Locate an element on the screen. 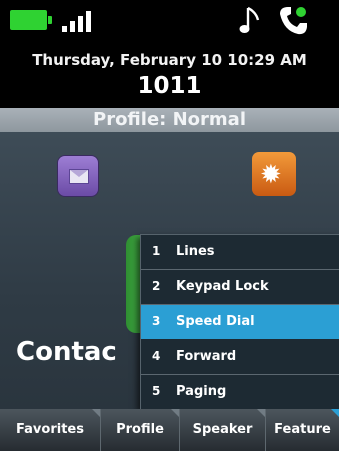 This screenshot has height=451, width=339. softkey-label: Feature is located at coordinates (302, 429).